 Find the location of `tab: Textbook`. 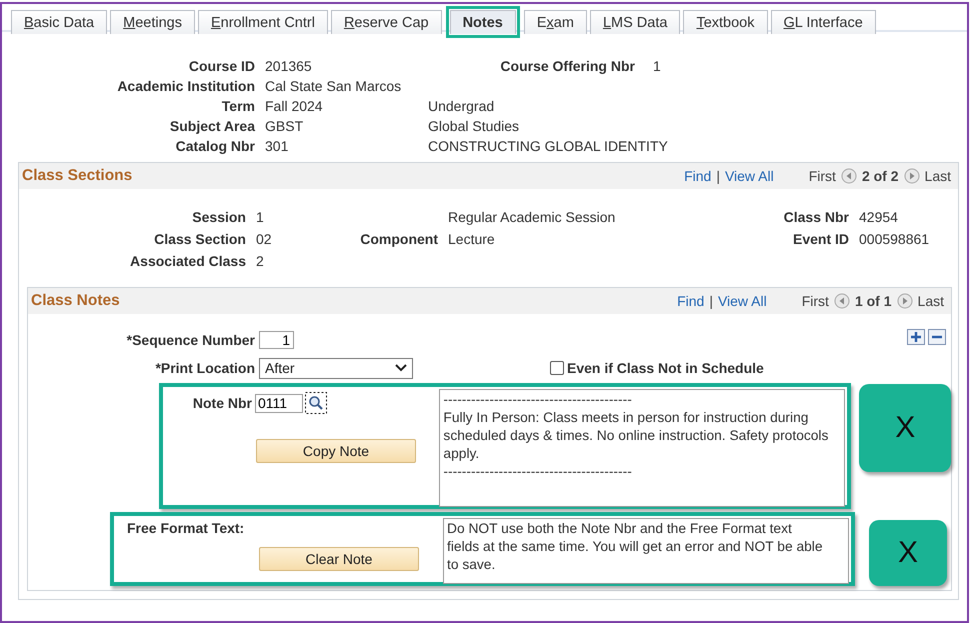

tab: Textbook is located at coordinates (725, 22).